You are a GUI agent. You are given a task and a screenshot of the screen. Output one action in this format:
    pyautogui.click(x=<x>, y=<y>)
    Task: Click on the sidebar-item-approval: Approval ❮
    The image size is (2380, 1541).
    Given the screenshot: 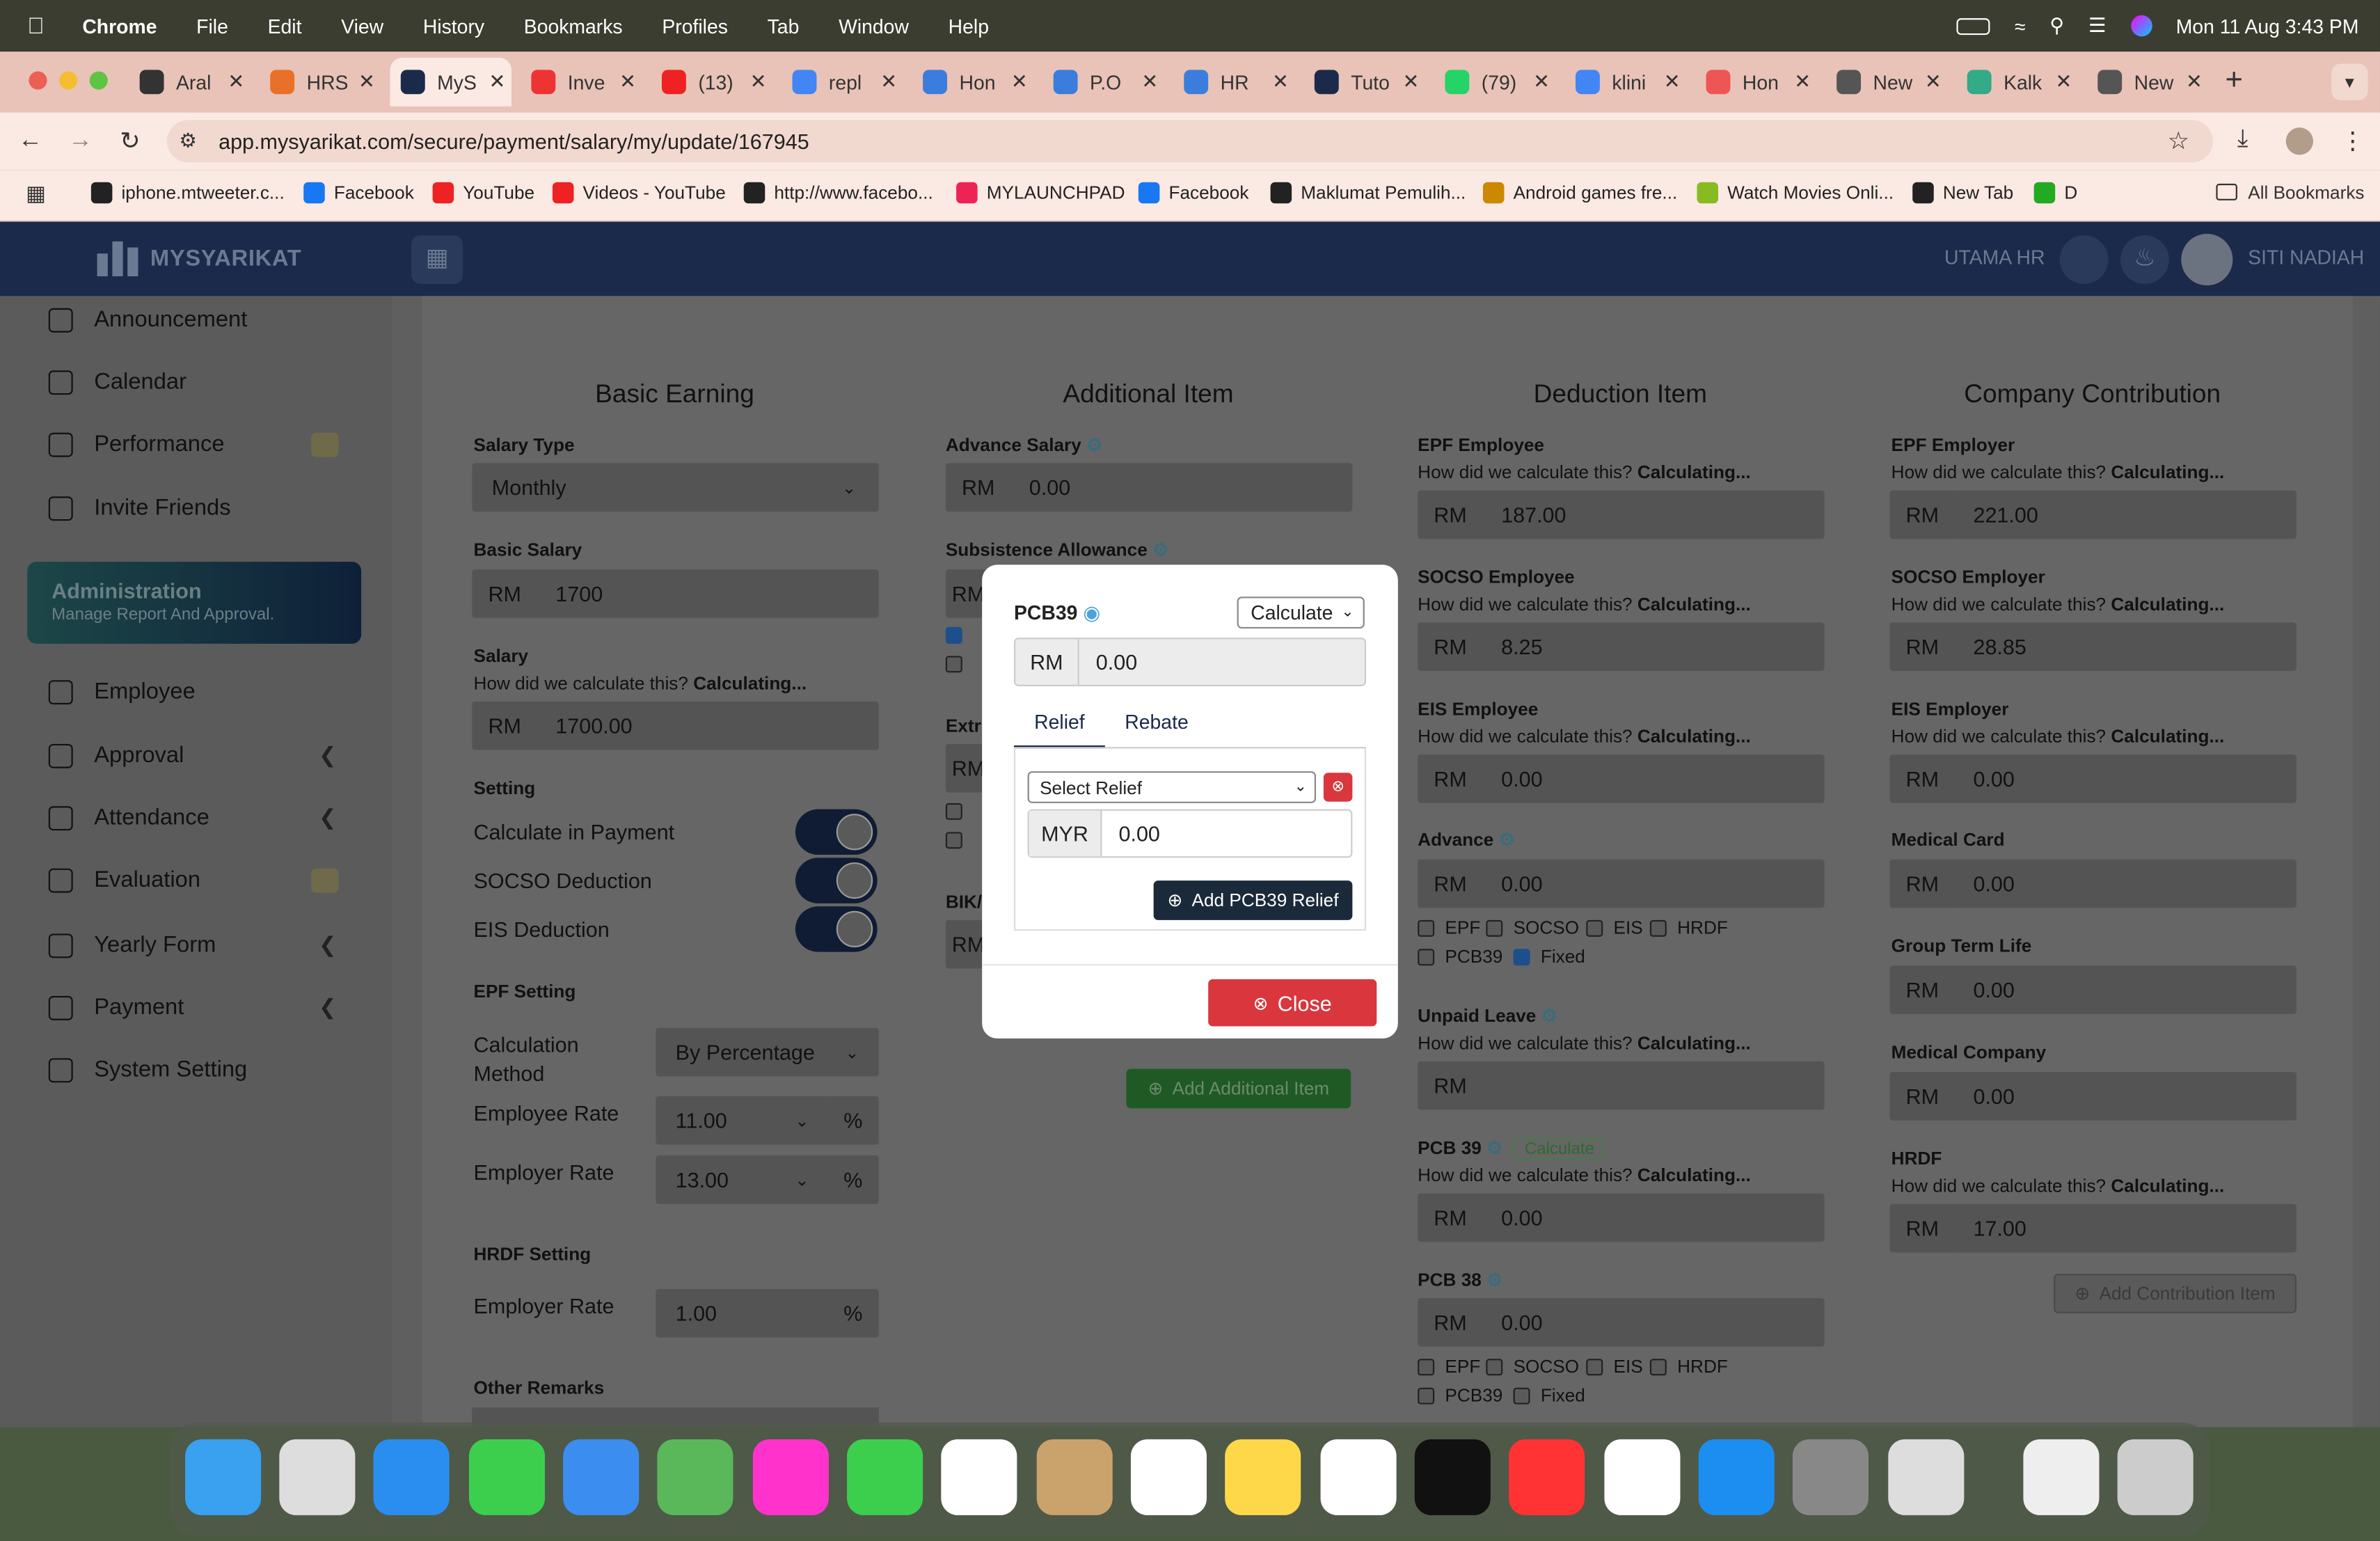 What is the action you would take?
    pyautogui.click(x=192, y=755)
    